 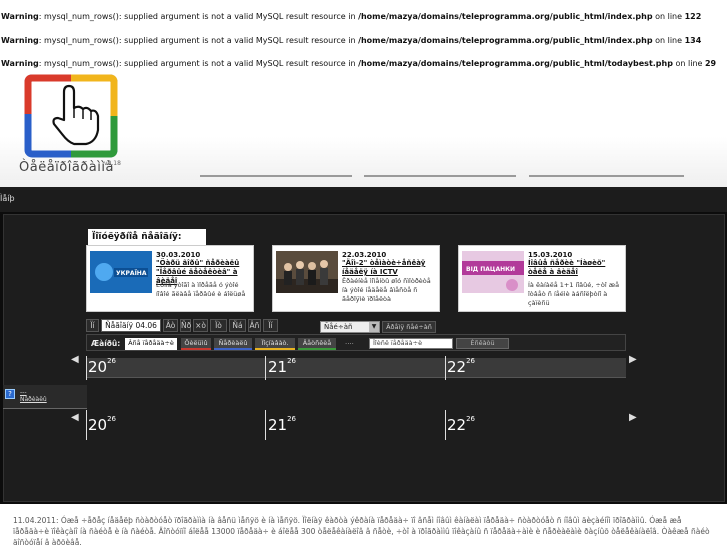 What do you see at coordinates (131, 325) in the screenshot?
I see `day-tab-today: Ñåãîäíÿ 04.06` at bounding box center [131, 325].